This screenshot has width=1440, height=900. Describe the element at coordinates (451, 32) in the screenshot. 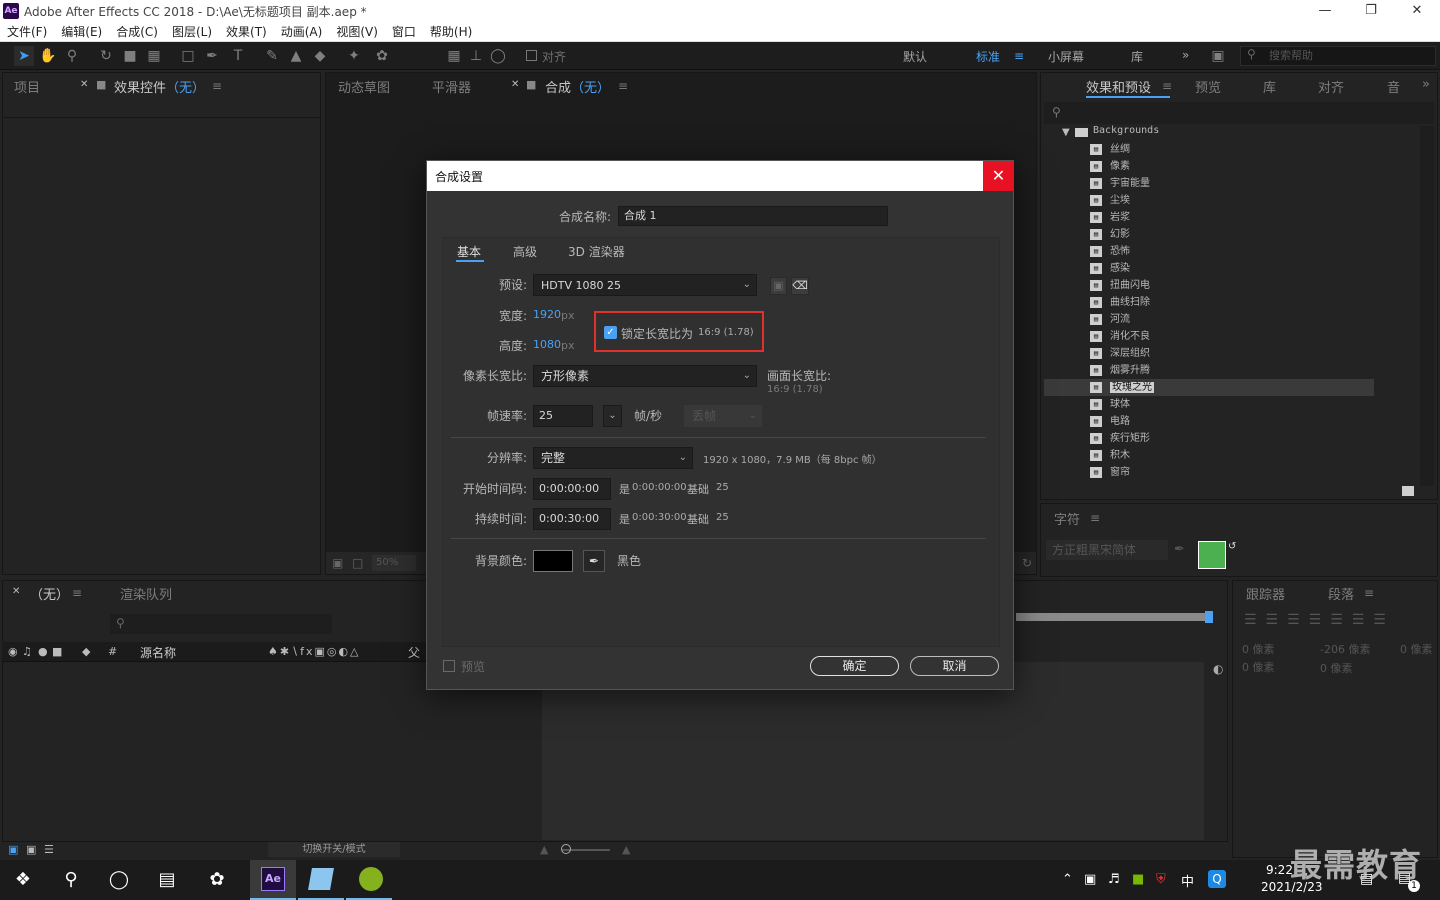

I see `menu-help: 帮助(H)` at that location.